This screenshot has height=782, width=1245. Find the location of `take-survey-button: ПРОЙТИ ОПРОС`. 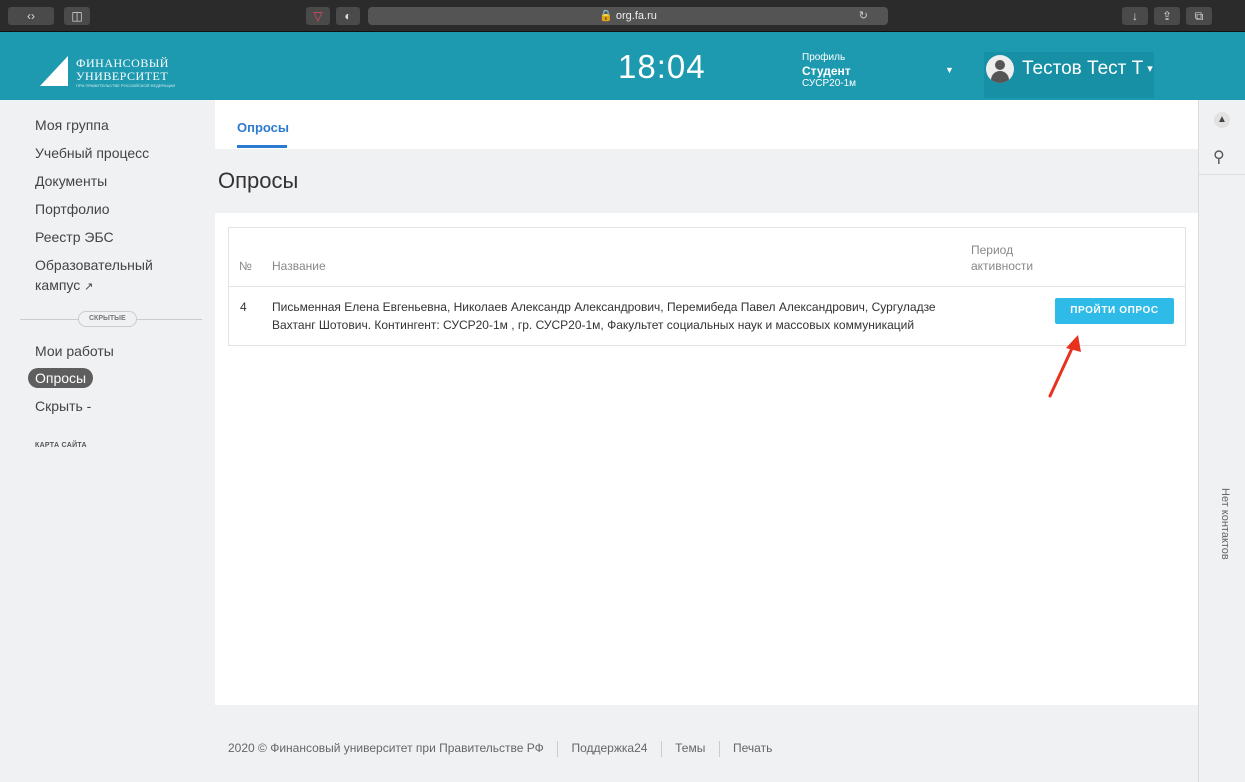

take-survey-button: ПРОЙТИ ОПРОС is located at coordinates (1114, 311).